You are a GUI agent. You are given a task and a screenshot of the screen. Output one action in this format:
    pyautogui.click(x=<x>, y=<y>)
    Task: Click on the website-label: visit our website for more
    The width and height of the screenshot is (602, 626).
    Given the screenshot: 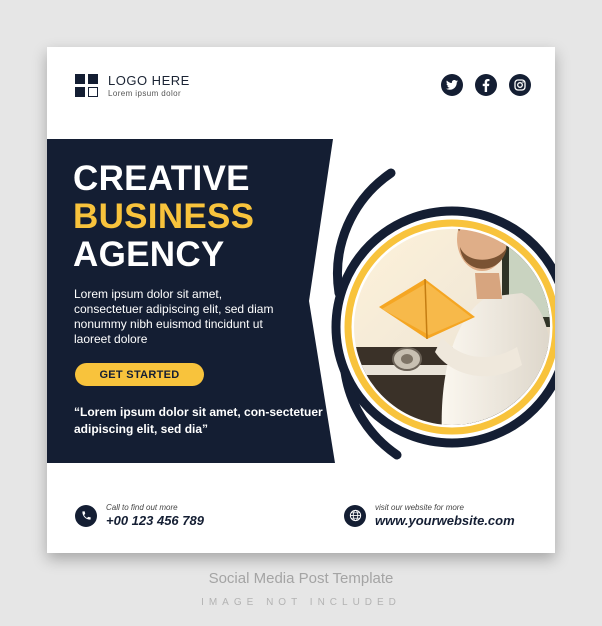 What is the action you would take?
    pyautogui.click(x=419, y=507)
    